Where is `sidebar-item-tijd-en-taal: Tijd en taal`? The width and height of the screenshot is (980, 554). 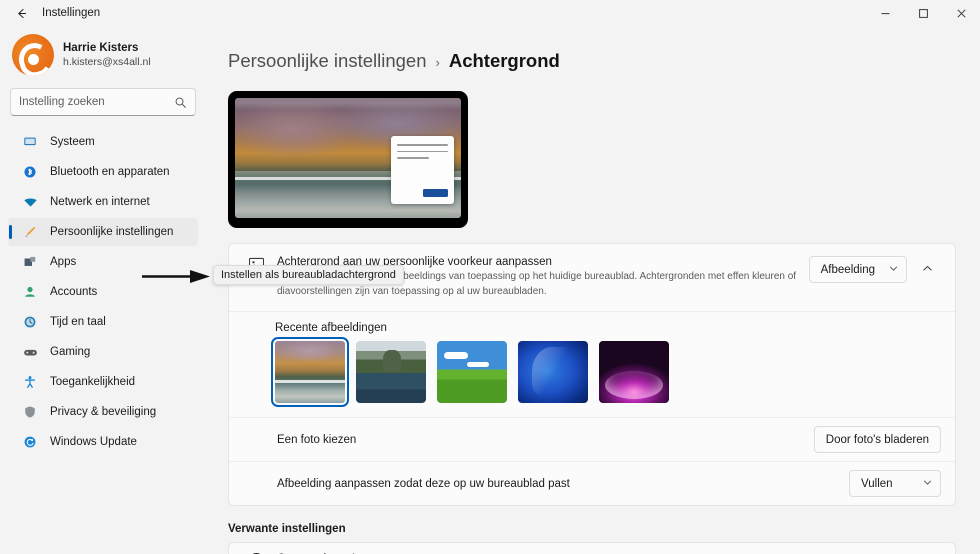 sidebar-item-tijd-en-taal: Tijd en taal is located at coordinates (103, 322).